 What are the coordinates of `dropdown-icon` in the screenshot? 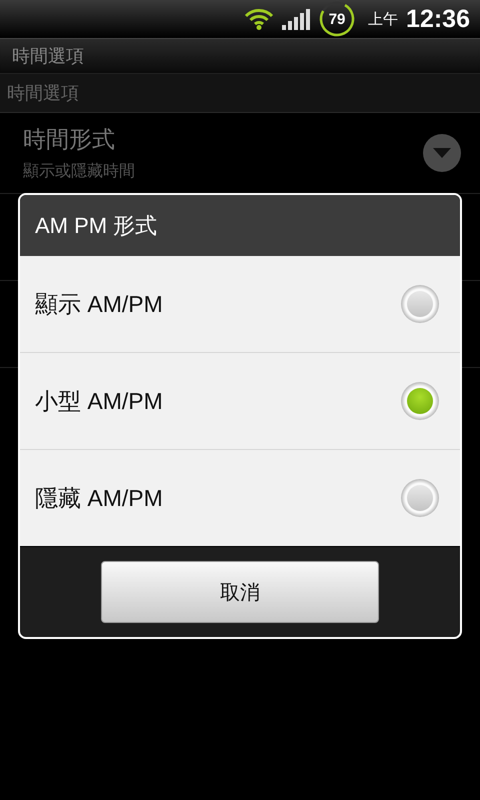 It's located at (442, 153).